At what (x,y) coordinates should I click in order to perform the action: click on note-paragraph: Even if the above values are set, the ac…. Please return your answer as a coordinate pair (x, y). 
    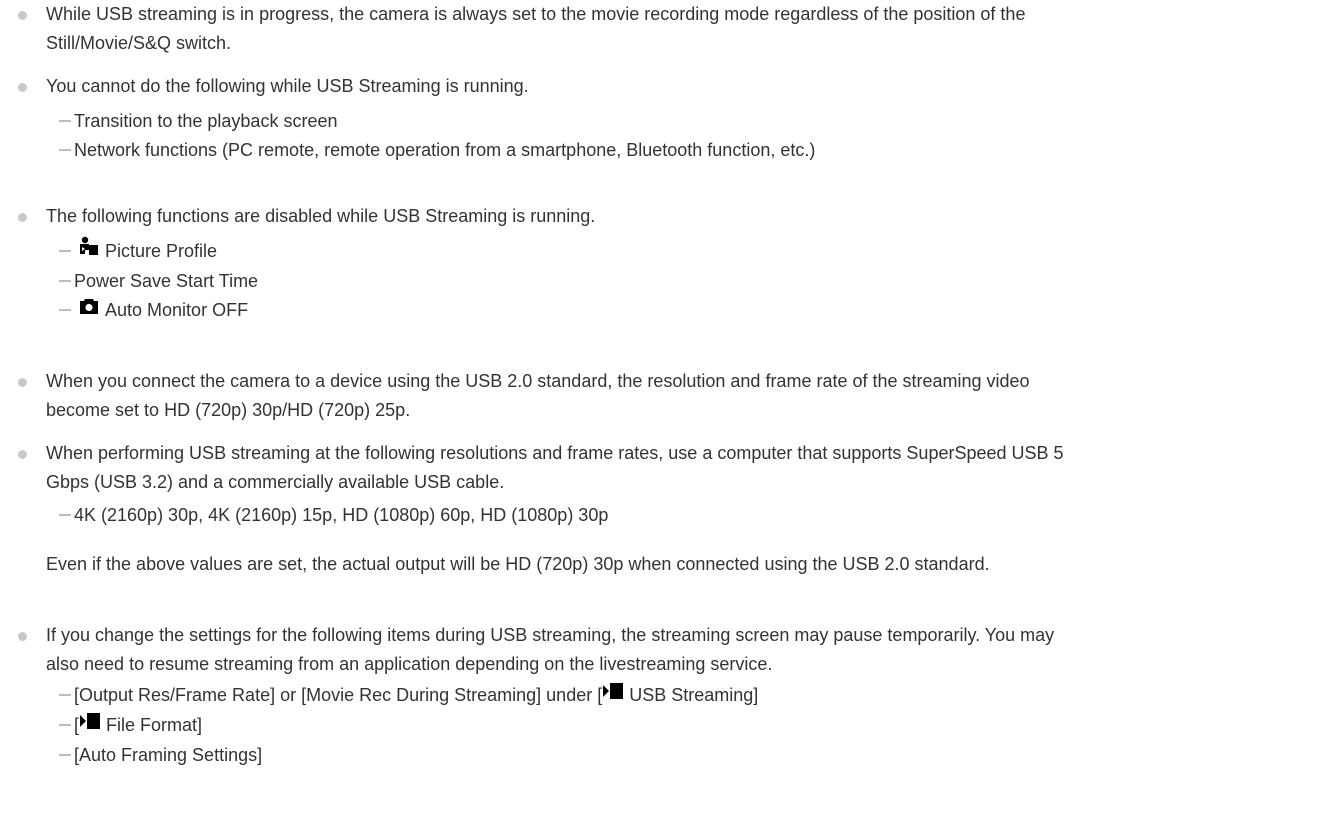
    Looking at the image, I should click on (518, 564).